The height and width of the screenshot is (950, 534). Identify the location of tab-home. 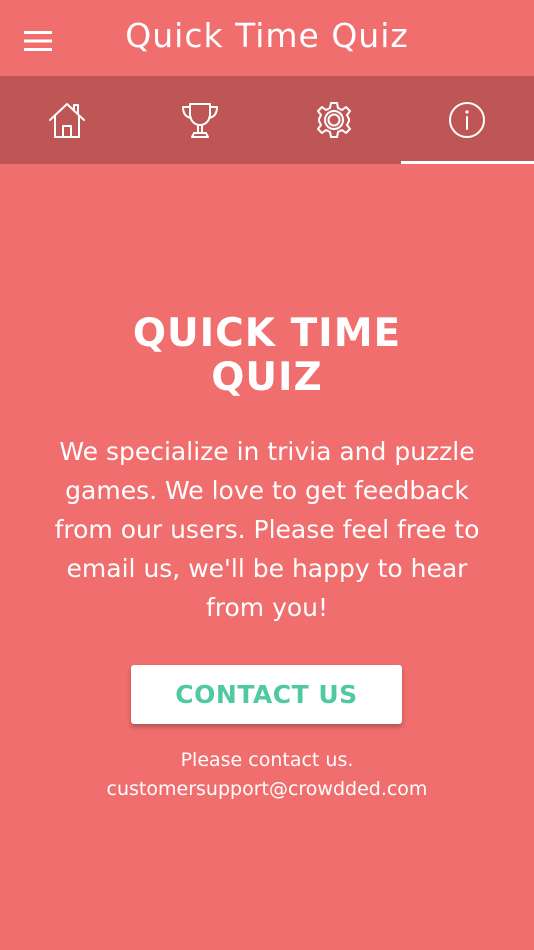
(67, 120).